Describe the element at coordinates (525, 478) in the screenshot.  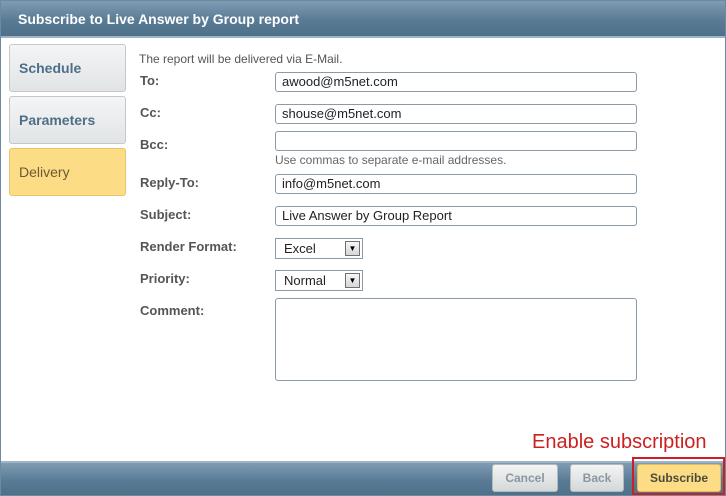
I see `cancel-button: Cancel` at that location.